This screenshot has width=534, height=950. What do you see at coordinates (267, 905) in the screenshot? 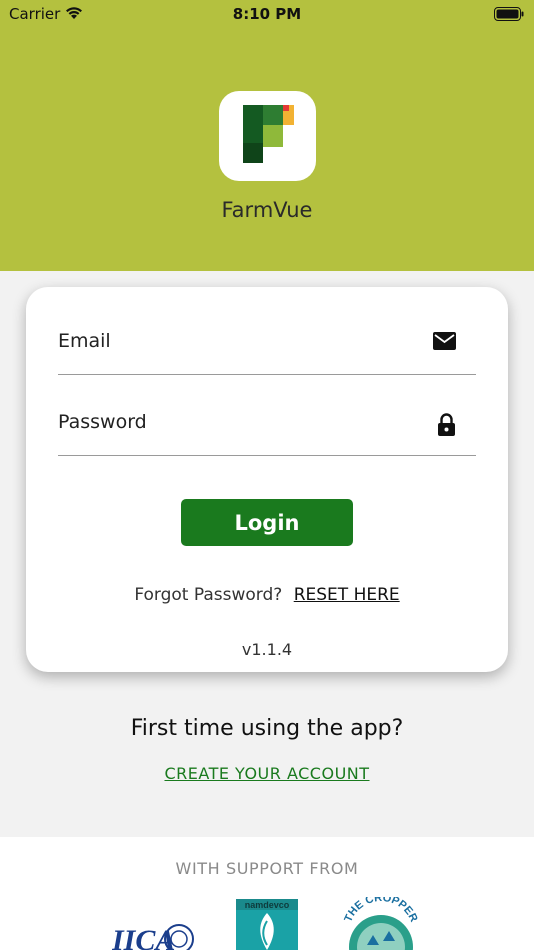
I see `namdevco-logo-text: namdevco` at bounding box center [267, 905].